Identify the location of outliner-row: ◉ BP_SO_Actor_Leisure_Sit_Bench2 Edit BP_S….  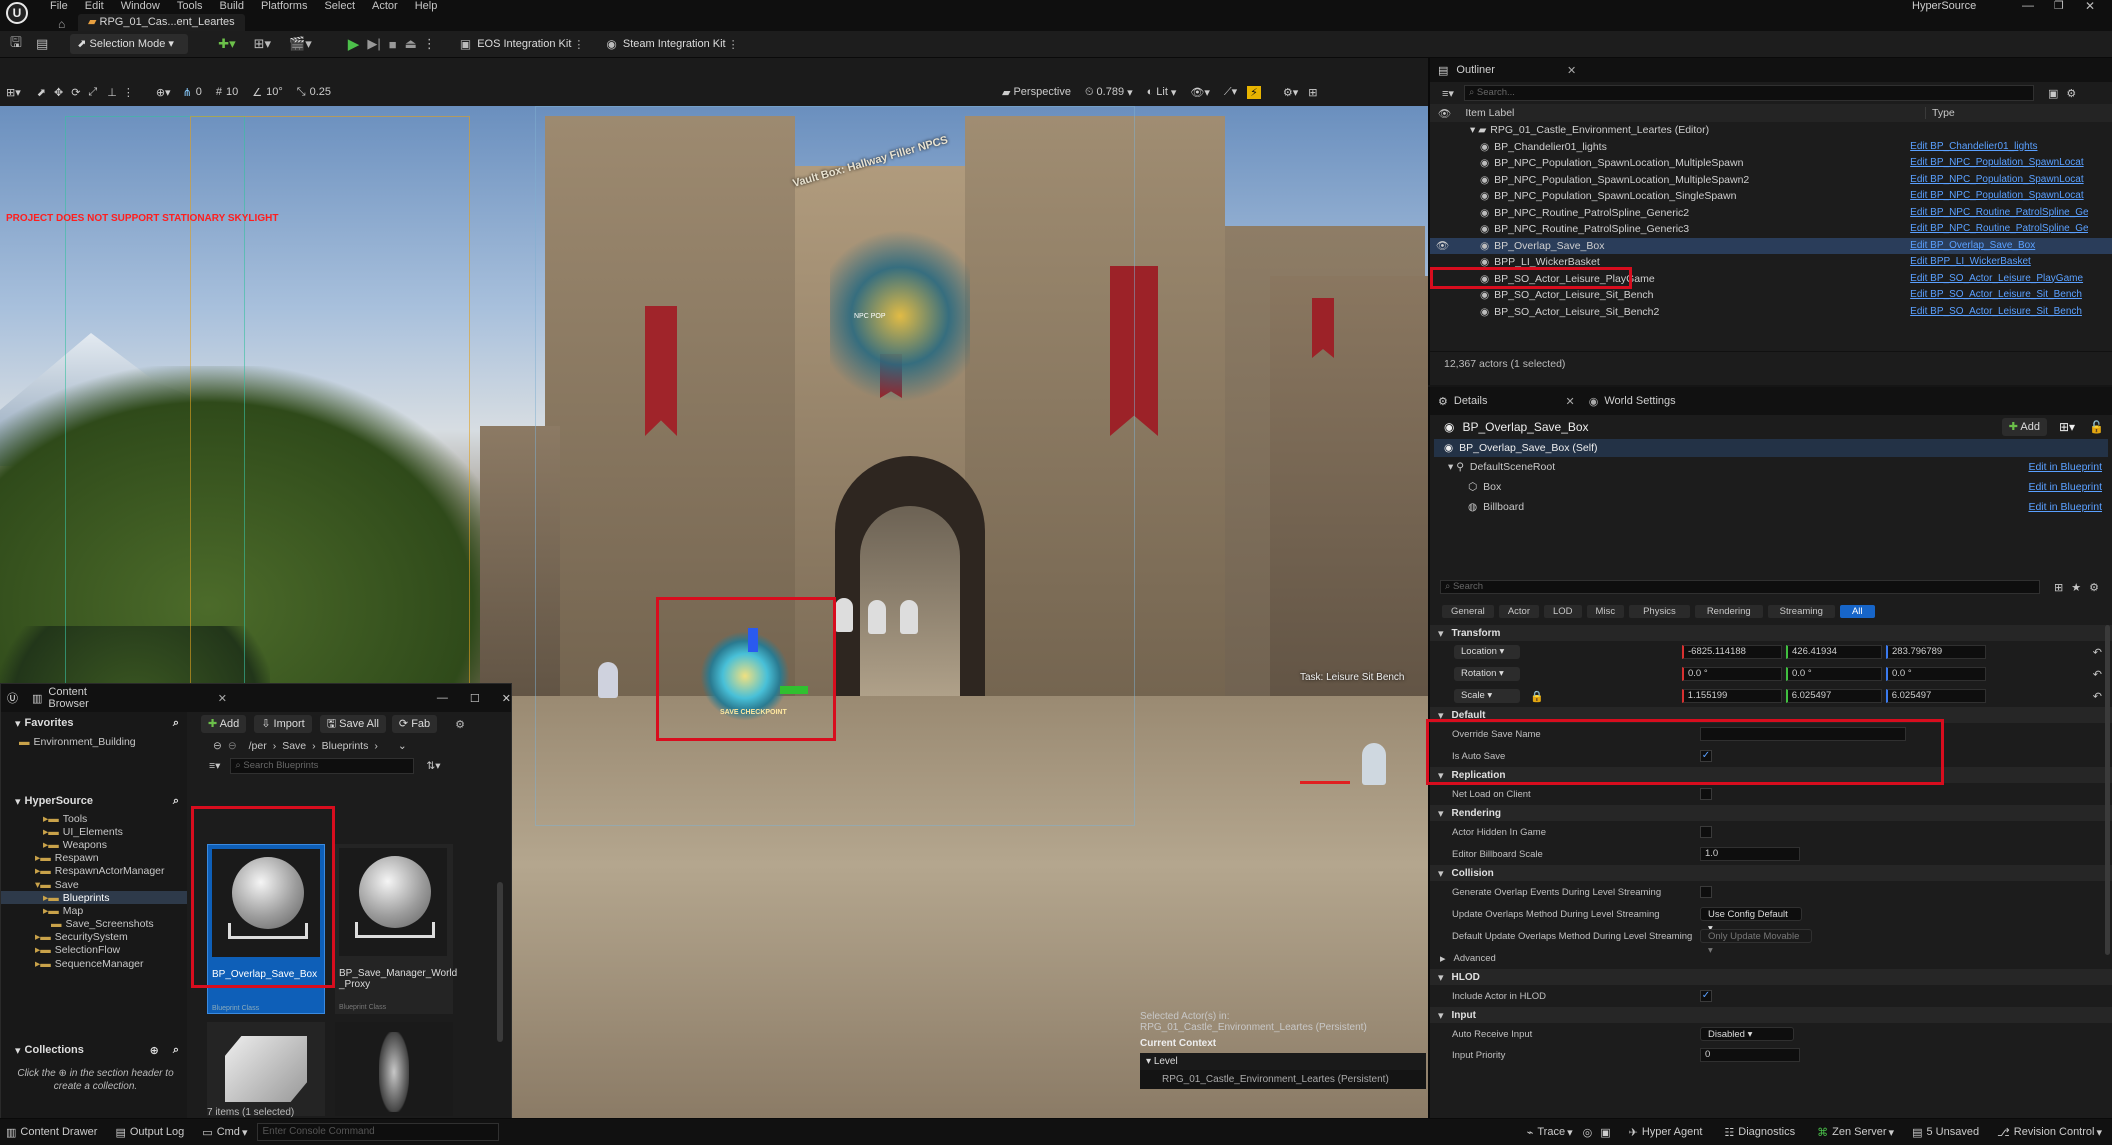
(1771, 312).